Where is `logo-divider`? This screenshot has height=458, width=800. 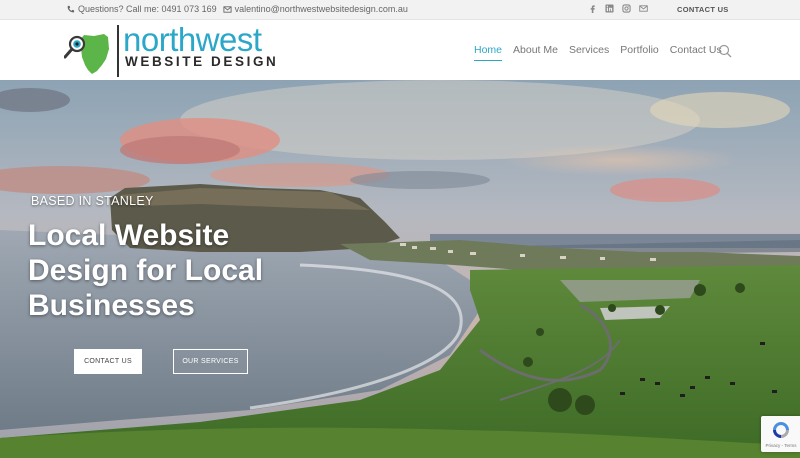 logo-divider is located at coordinates (118, 51).